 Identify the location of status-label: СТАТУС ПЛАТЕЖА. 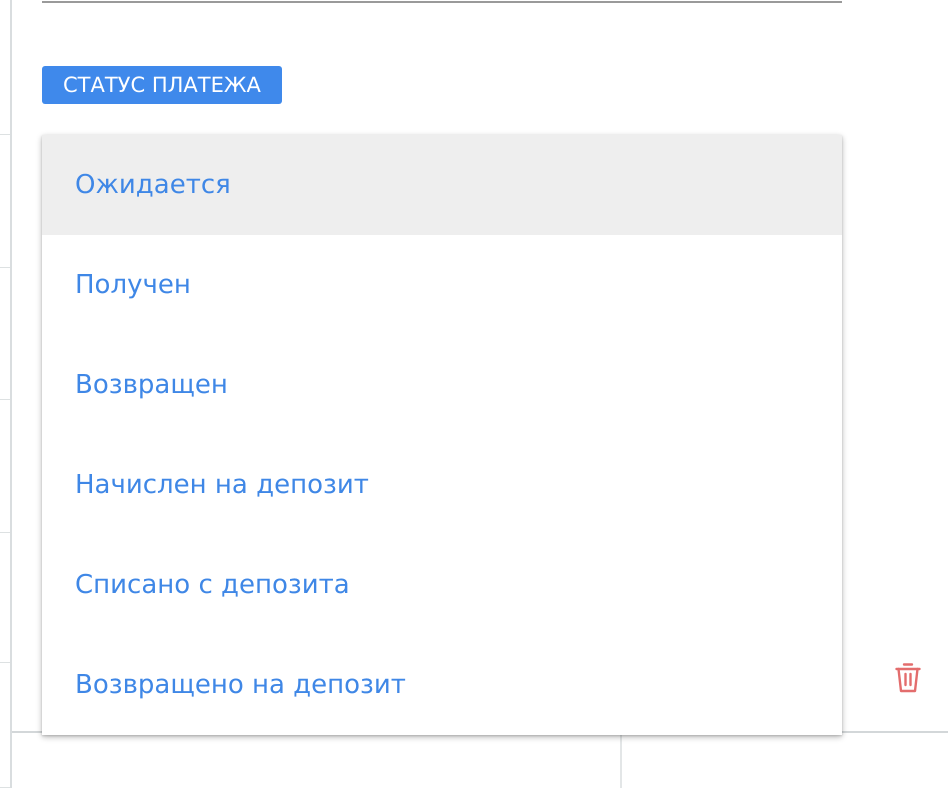
(162, 85).